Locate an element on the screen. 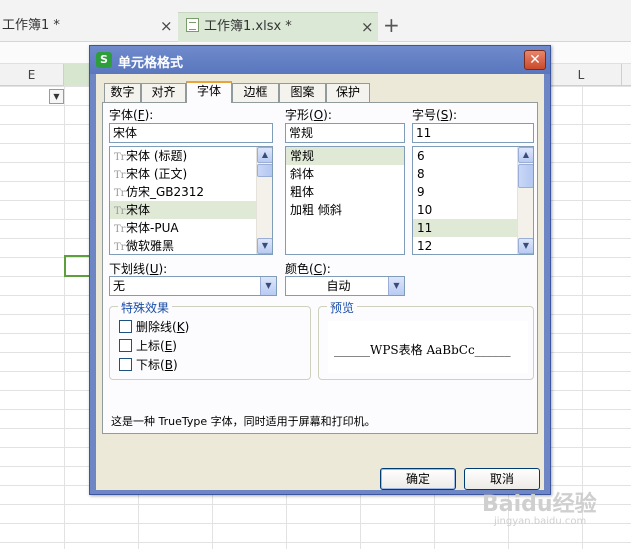  list-item: 斜体 is located at coordinates (345, 174).